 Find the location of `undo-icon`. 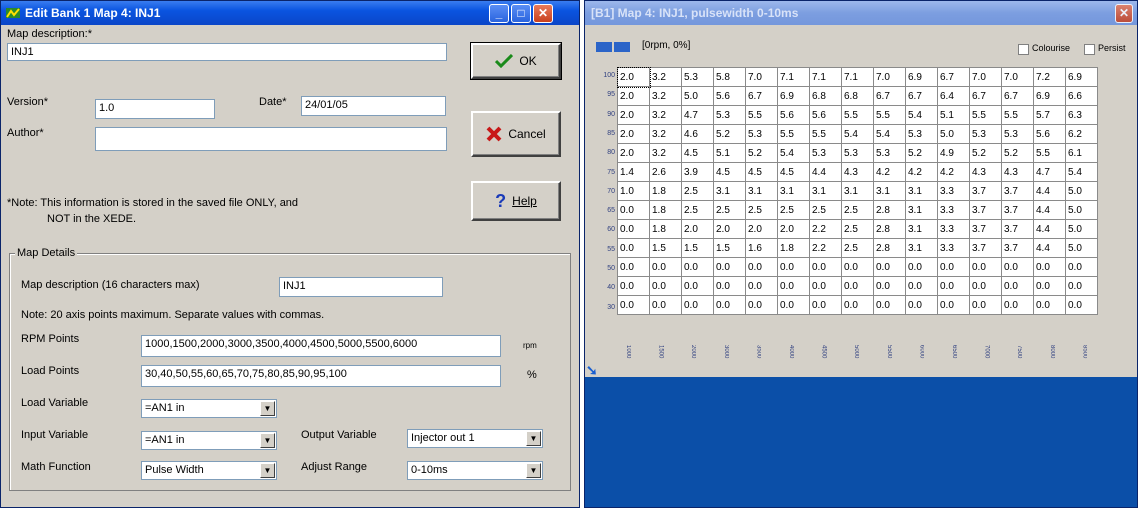

undo-icon is located at coordinates (604, 47).